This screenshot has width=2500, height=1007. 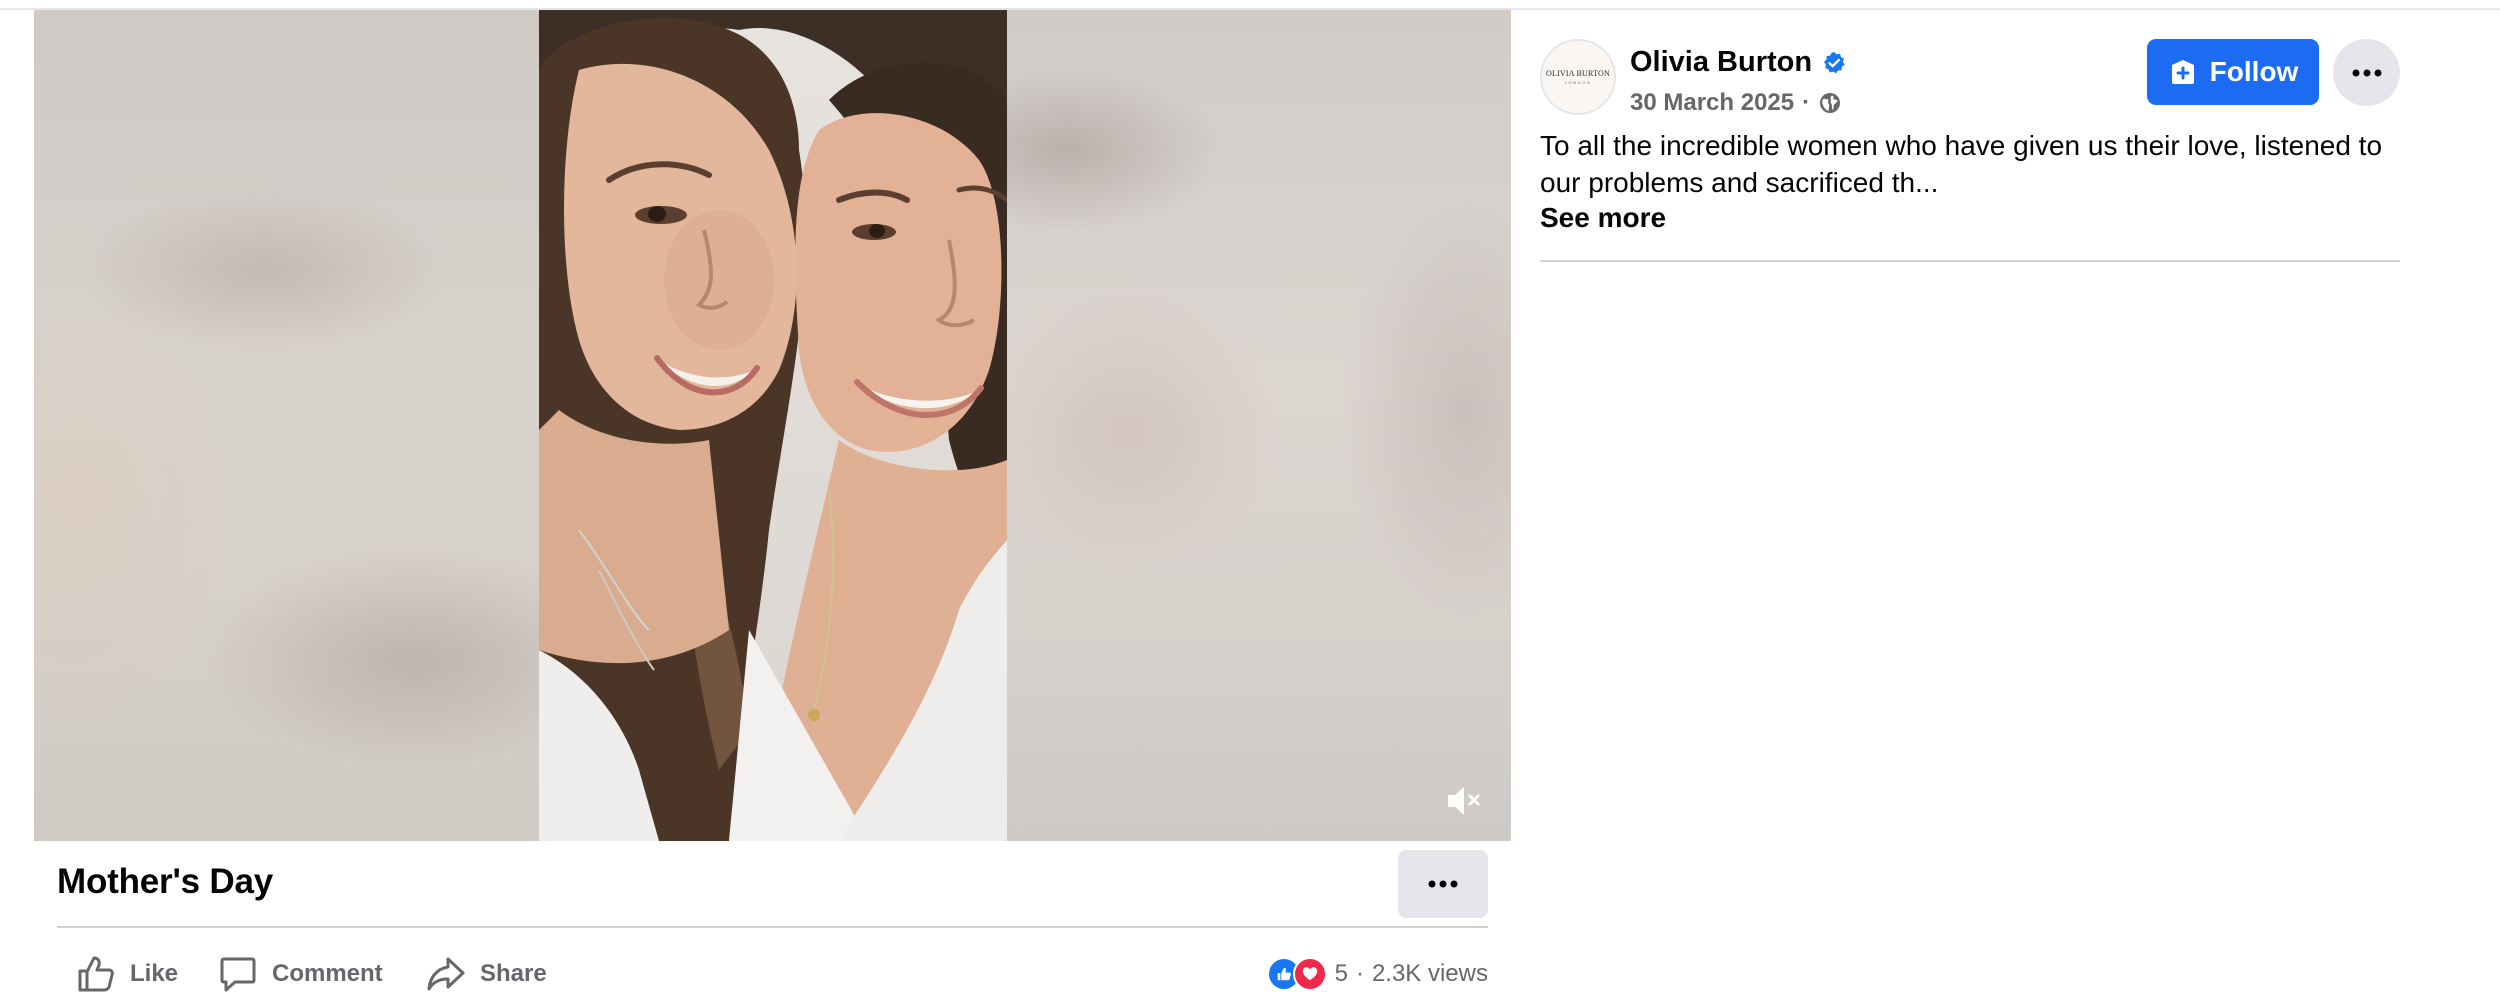 I want to click on verified-badge-icon, so click(x=1834, y=62).